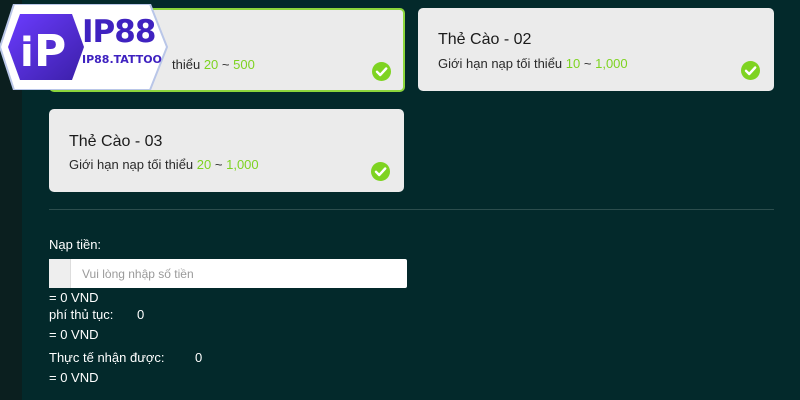 The height and width of the screenshot is (400, 800). I want to click on logo-domain: IP88.TATTOO, so click(122, 59).